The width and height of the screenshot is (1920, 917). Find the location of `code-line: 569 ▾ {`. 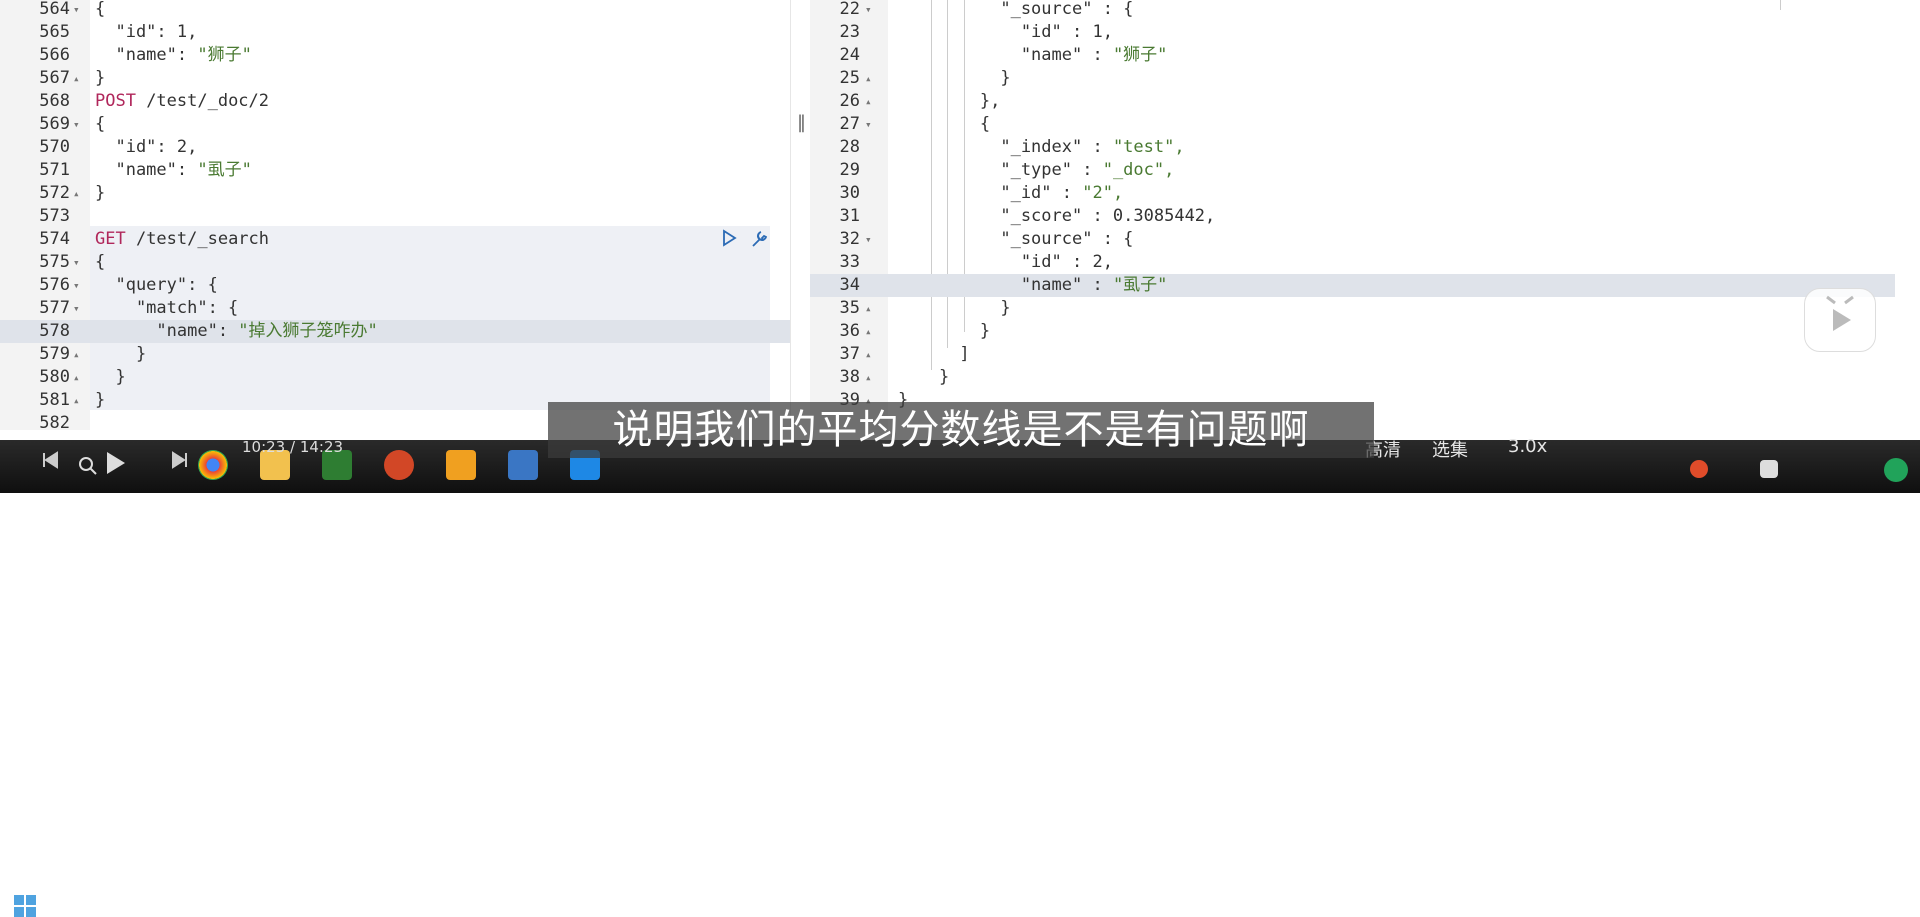

code-line: 569 ▾ { is located at coordinates (395, 124).